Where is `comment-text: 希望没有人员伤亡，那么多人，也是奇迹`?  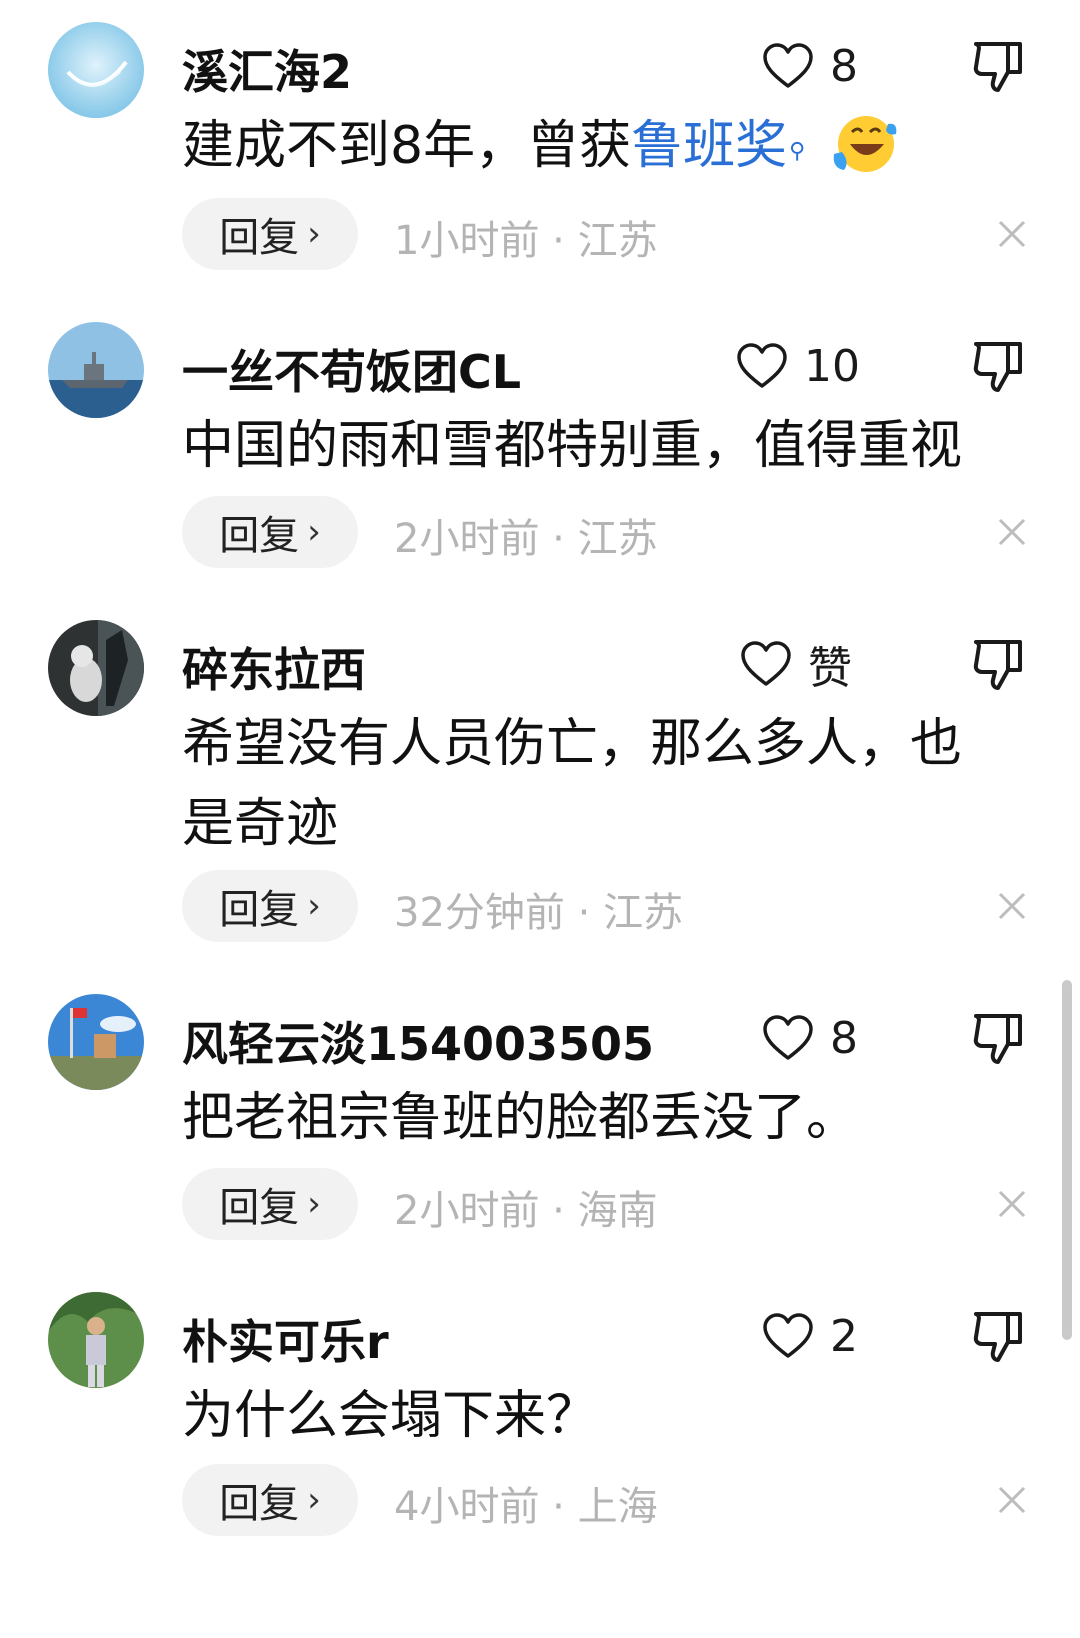
comment-text: 希望没有人员伤亡，那么多人，也是奇迹 is located at coordinates (572, 784).